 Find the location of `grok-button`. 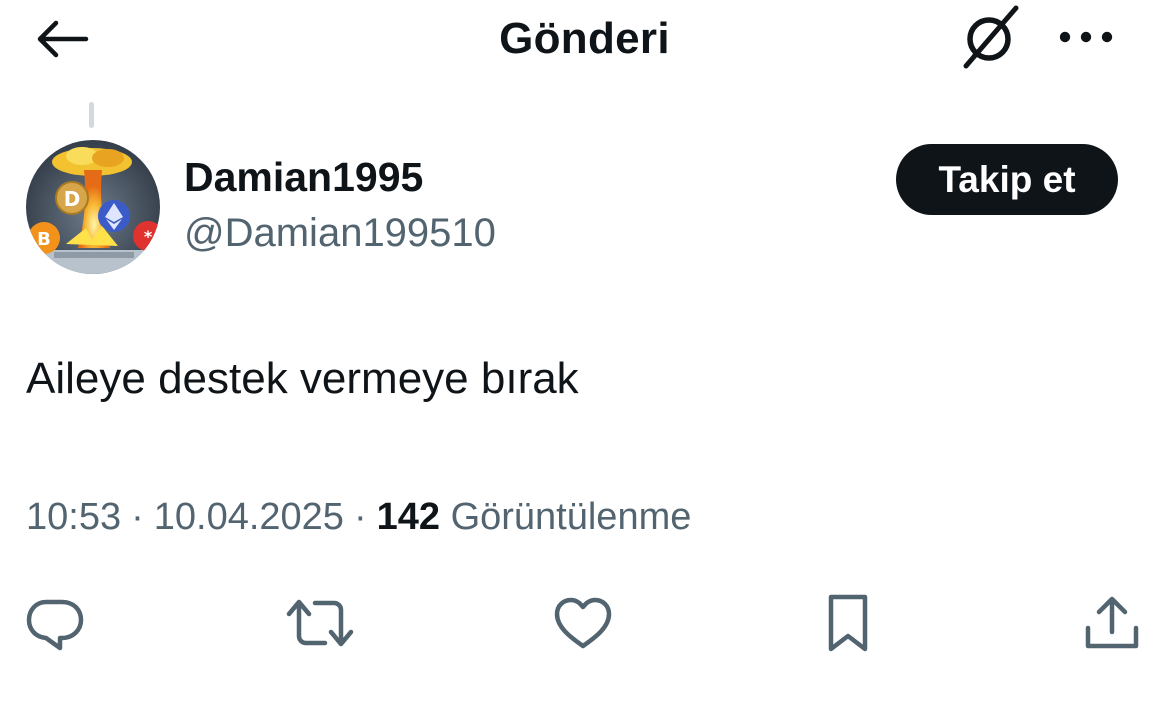

grok-button is located at coordinates (989, 37).